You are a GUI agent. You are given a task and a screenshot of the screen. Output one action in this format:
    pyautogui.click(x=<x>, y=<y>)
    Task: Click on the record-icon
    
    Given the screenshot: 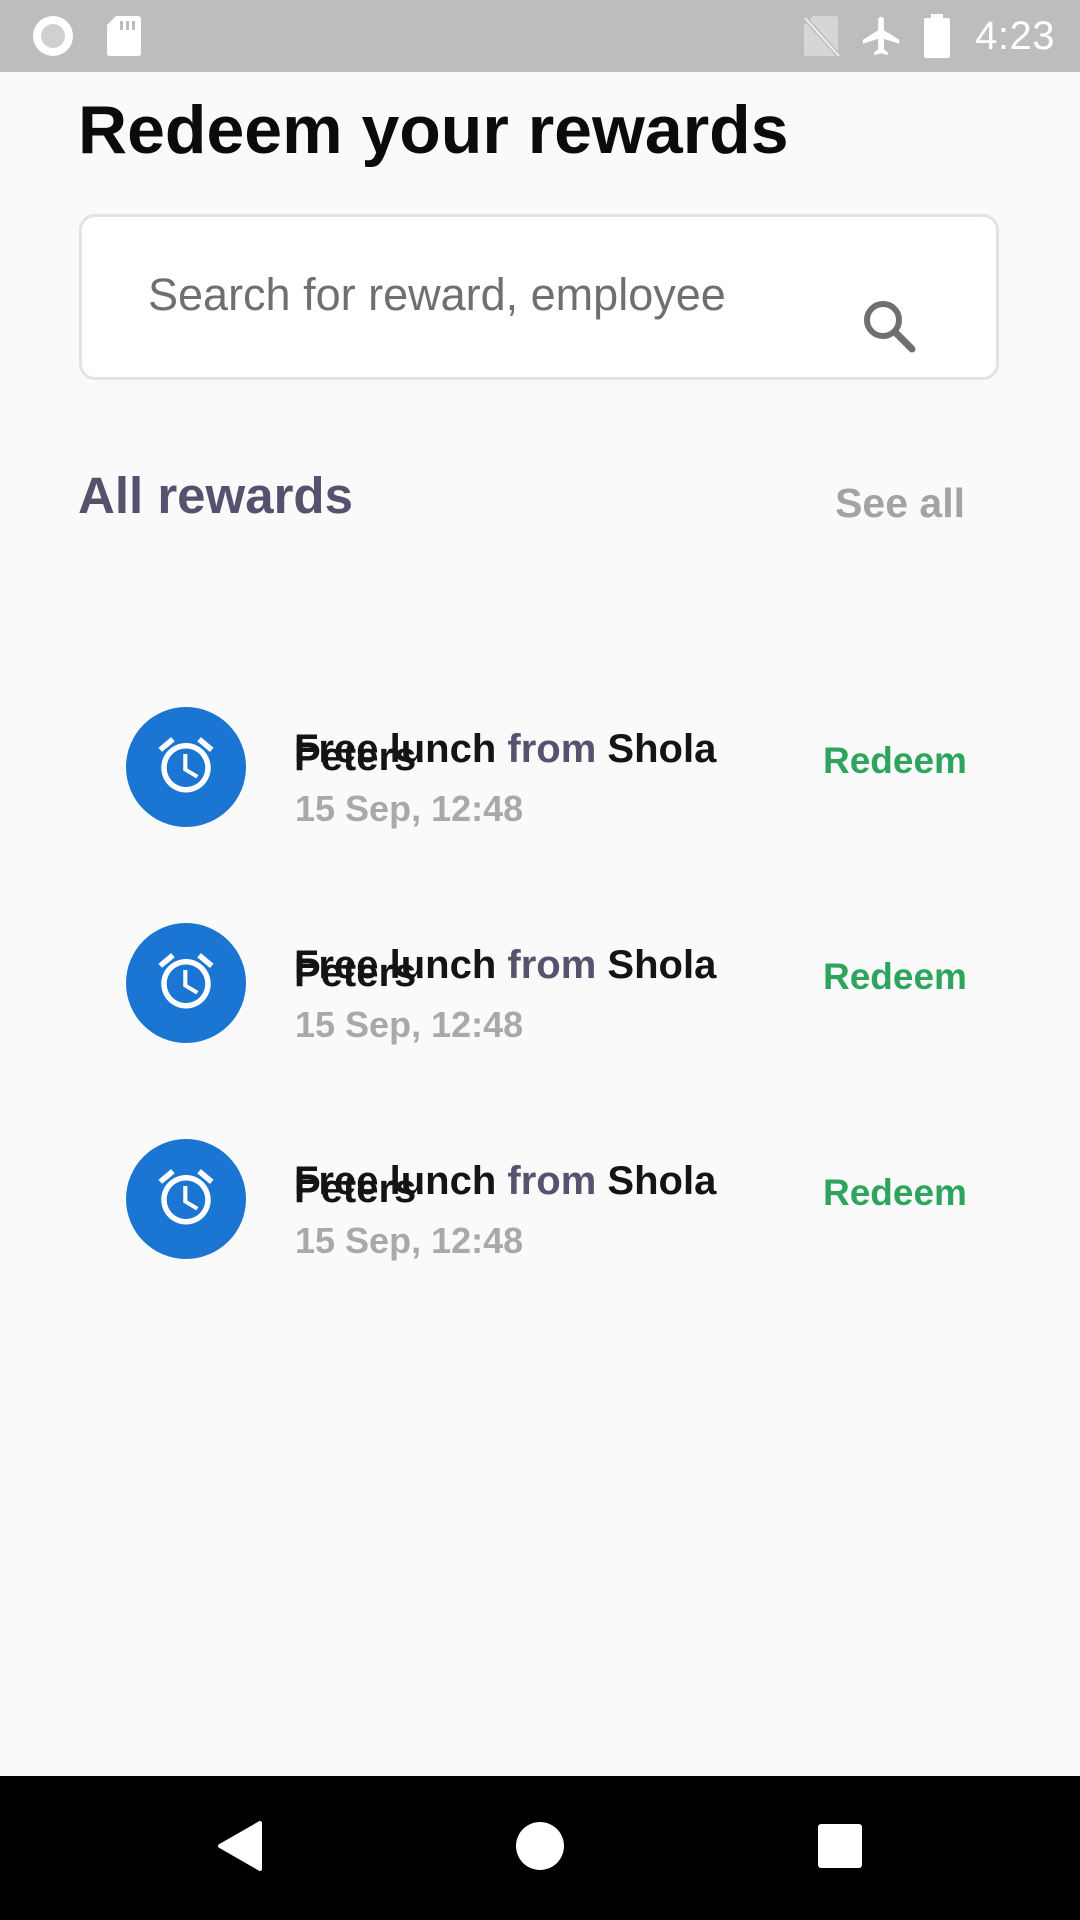 What is the action you would take?
    pyautogui.click(x=53, y=36)
    